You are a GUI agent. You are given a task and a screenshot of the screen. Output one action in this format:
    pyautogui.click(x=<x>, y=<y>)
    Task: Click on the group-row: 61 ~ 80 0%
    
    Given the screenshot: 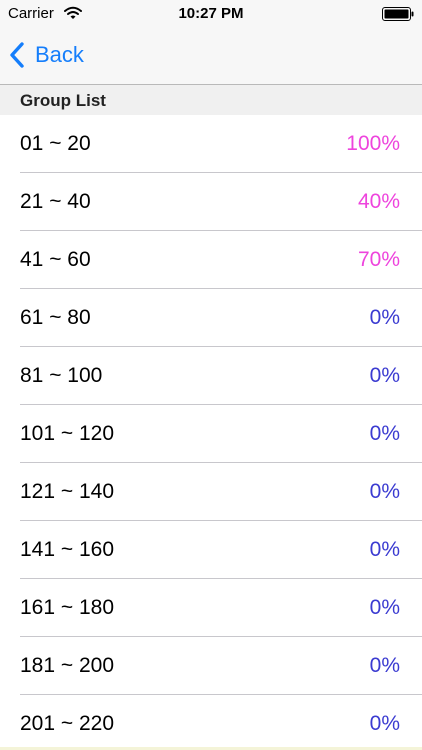 What is the action you would take?
    pyautogui.click(x=211, y=318)
    